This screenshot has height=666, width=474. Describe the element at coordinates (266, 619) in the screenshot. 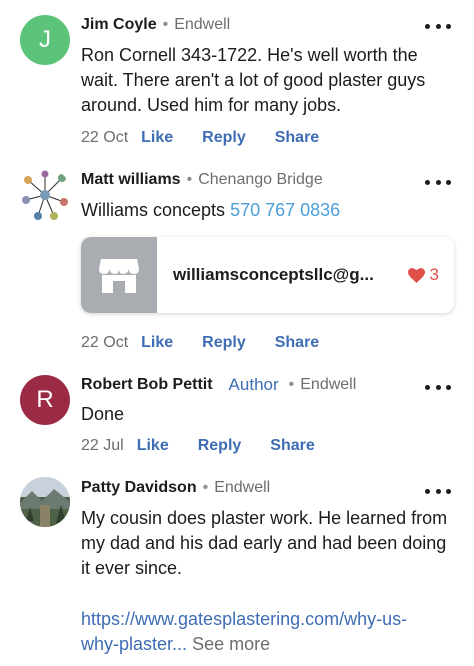

I see `url-link-line-1: https://www.gatesplastering.com/why-us-` at that location.